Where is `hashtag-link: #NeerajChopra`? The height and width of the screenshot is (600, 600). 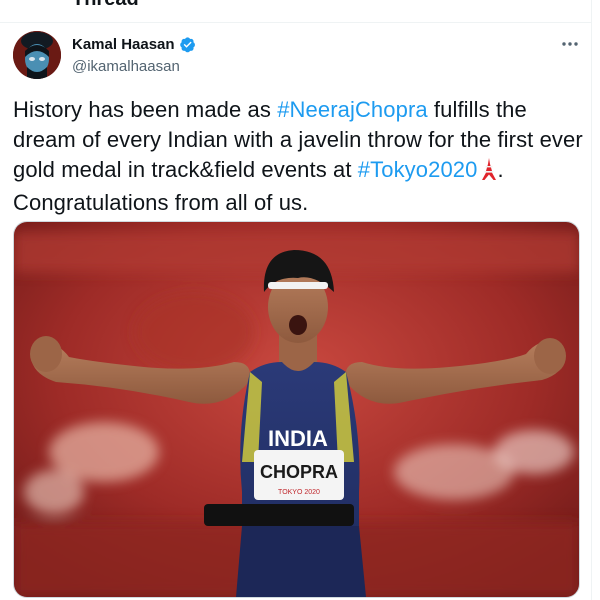
hashtag-link: #NeerajChopra is located at coordinates (352, 109).